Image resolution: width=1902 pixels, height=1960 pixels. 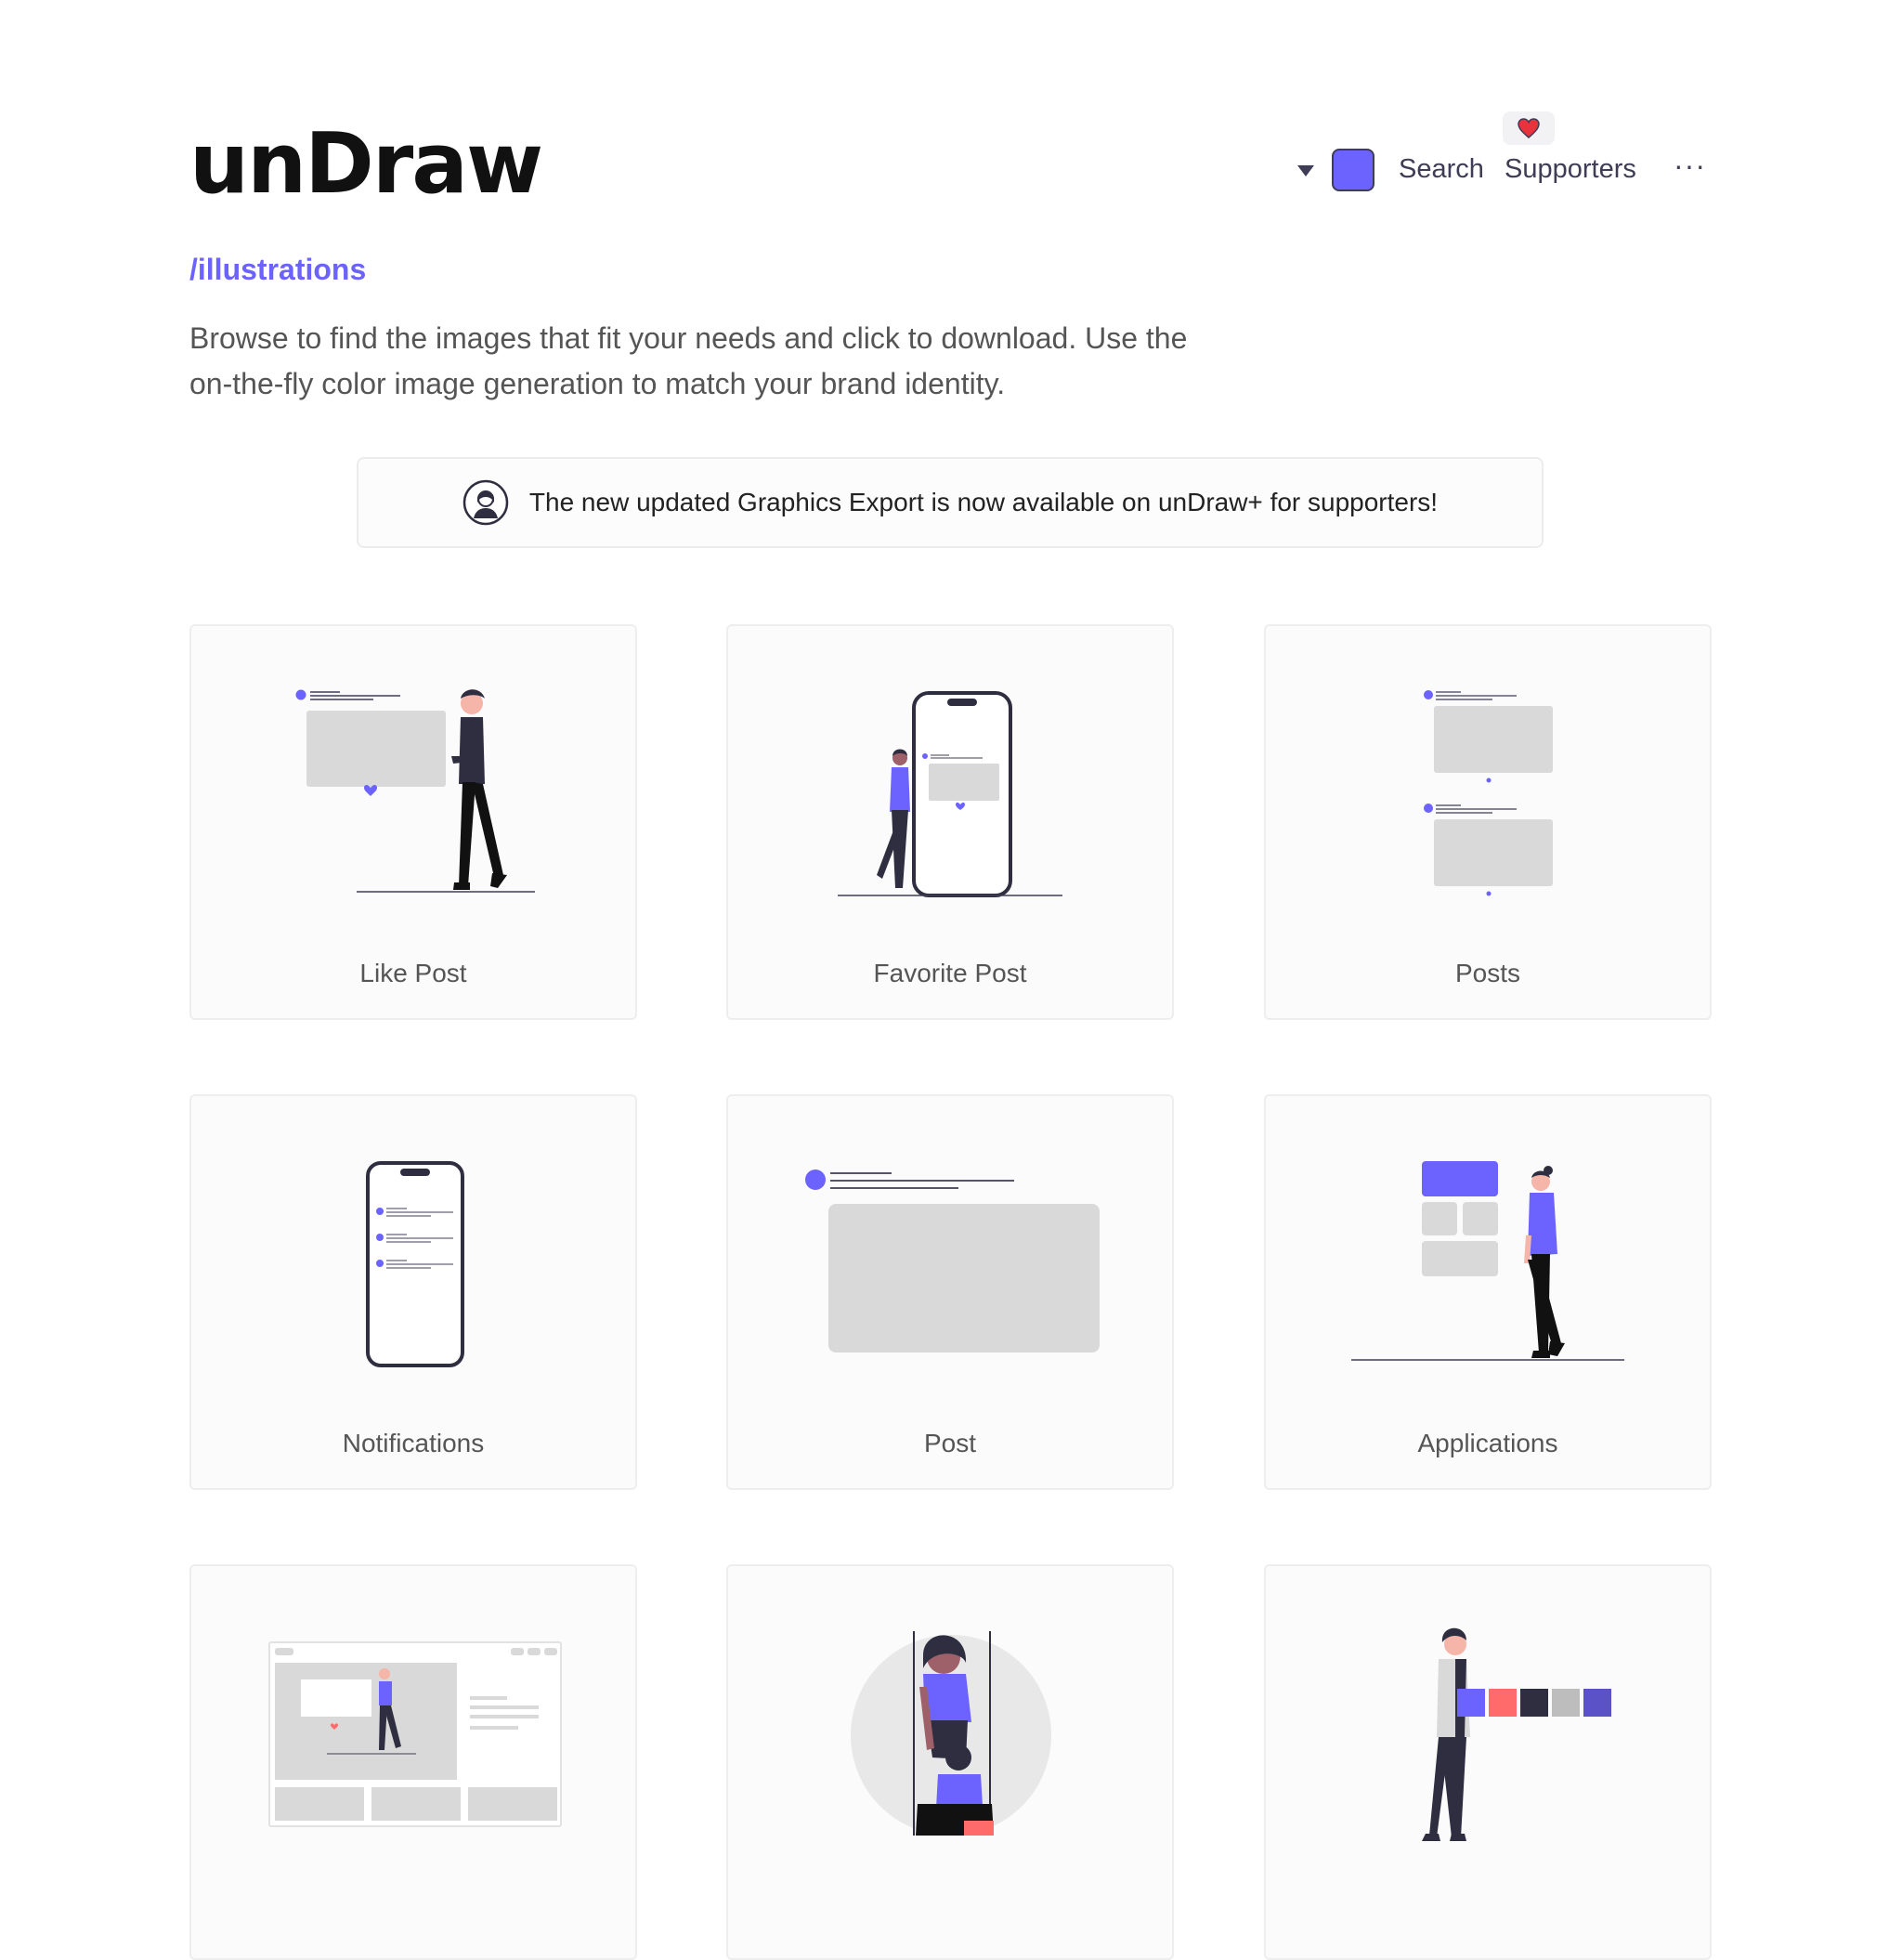 I want to click on illustration-card-palette, so click(x=1488, y=1762).